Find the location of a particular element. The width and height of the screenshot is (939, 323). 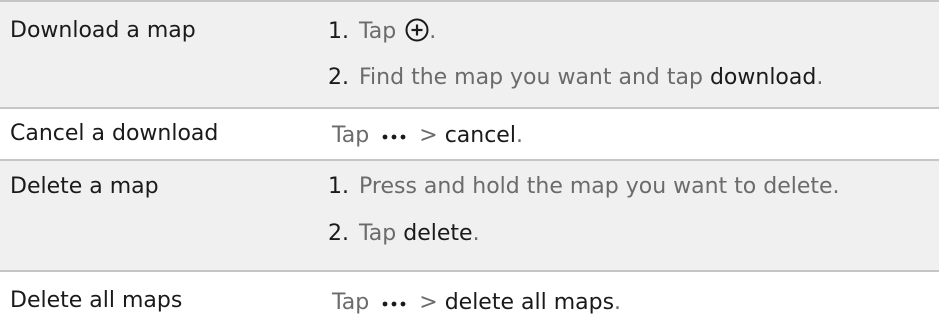

row-label: Delete a map is located at coordinates (84, 186).